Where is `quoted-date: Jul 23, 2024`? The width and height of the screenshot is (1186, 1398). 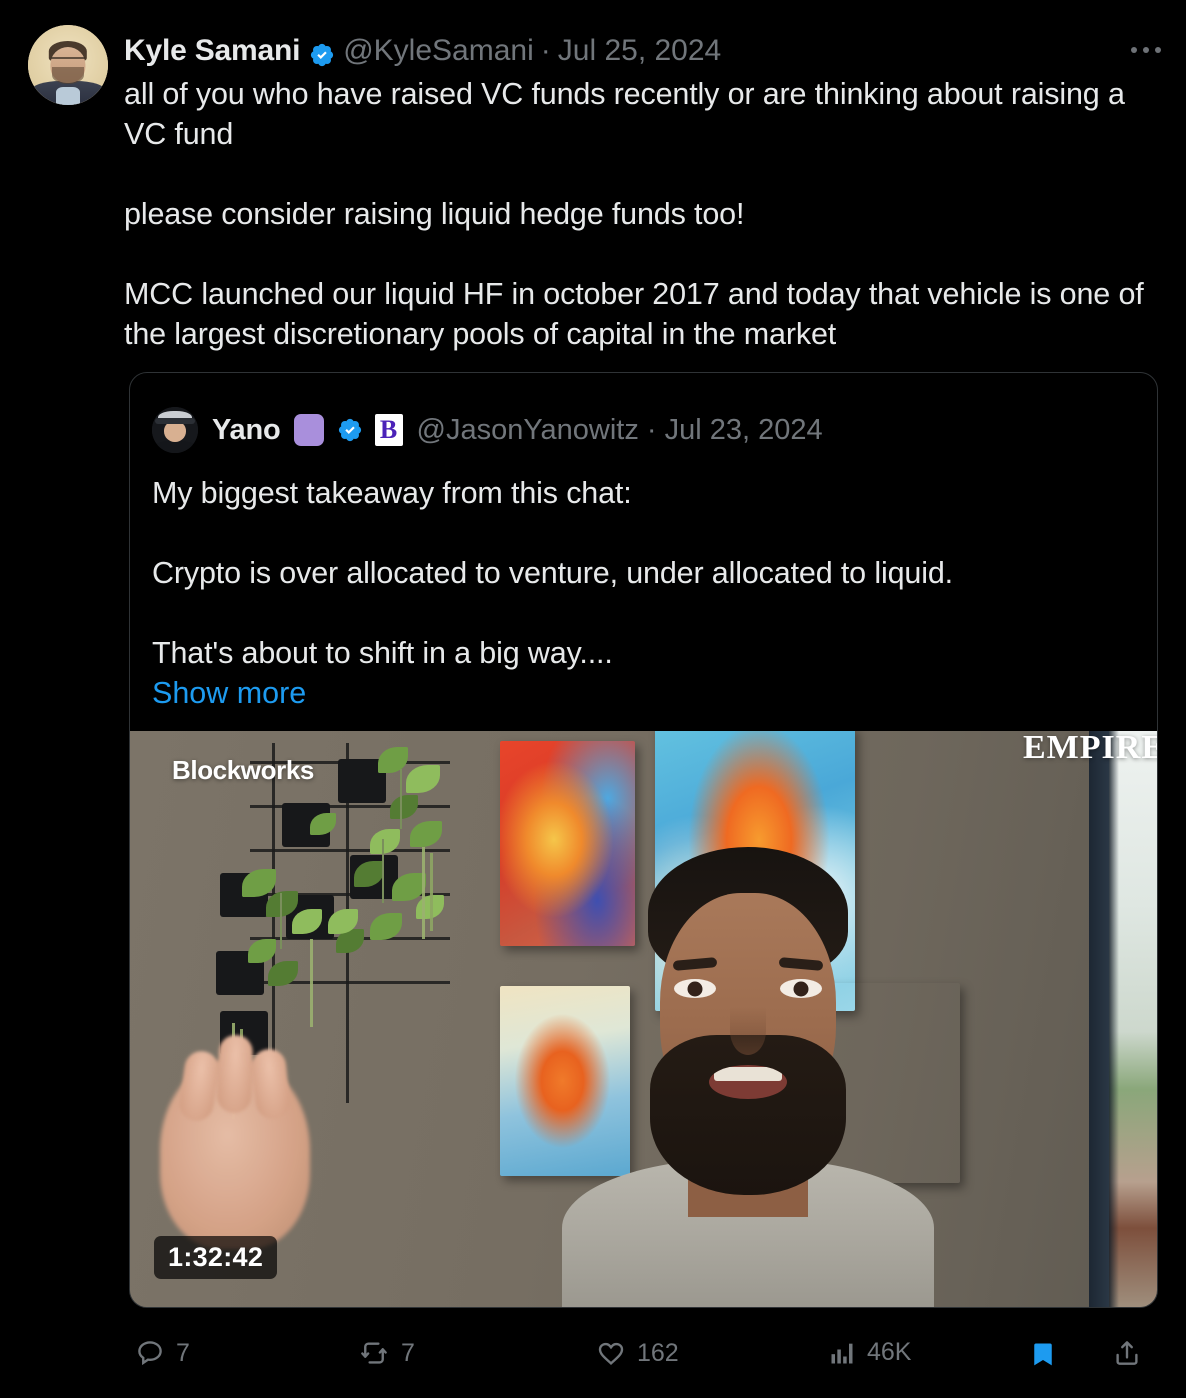 quoted-date: Jul 23, 2024 is located at coordinates (743, 429).